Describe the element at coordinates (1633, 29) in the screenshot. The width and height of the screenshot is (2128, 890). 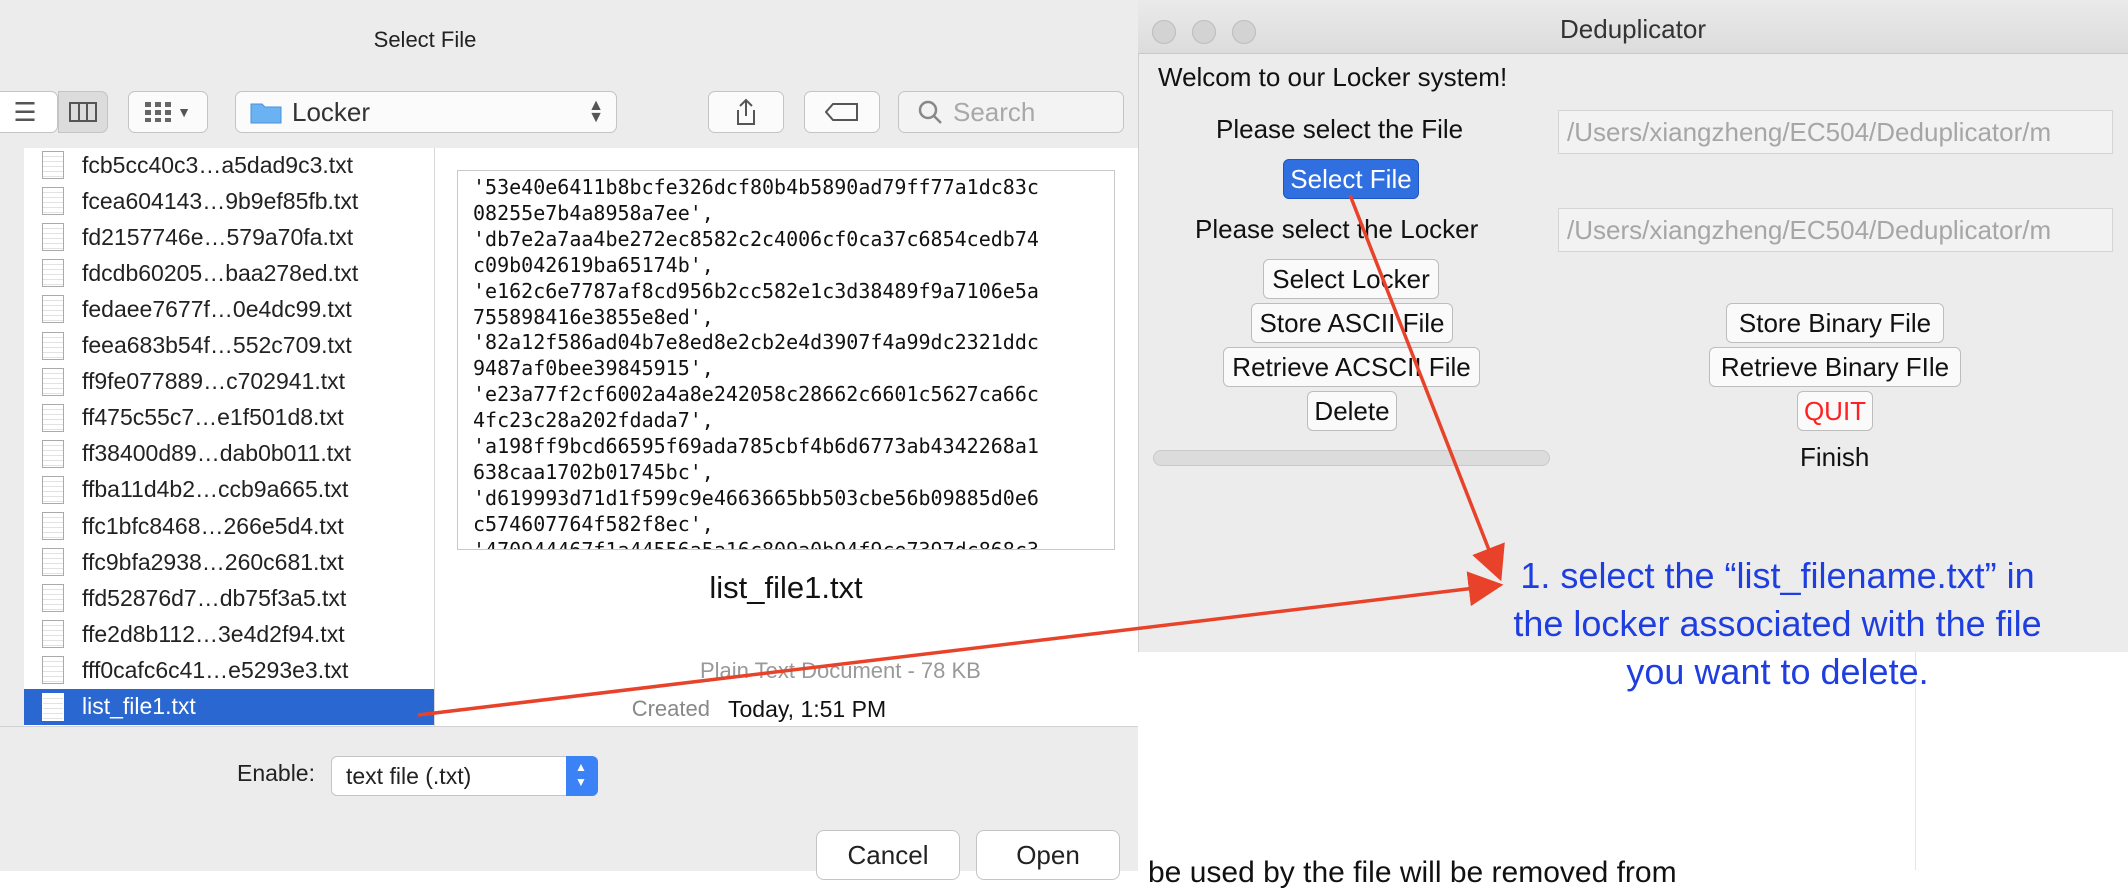
I see `deduplicator-title: Deduplicator` at that location.